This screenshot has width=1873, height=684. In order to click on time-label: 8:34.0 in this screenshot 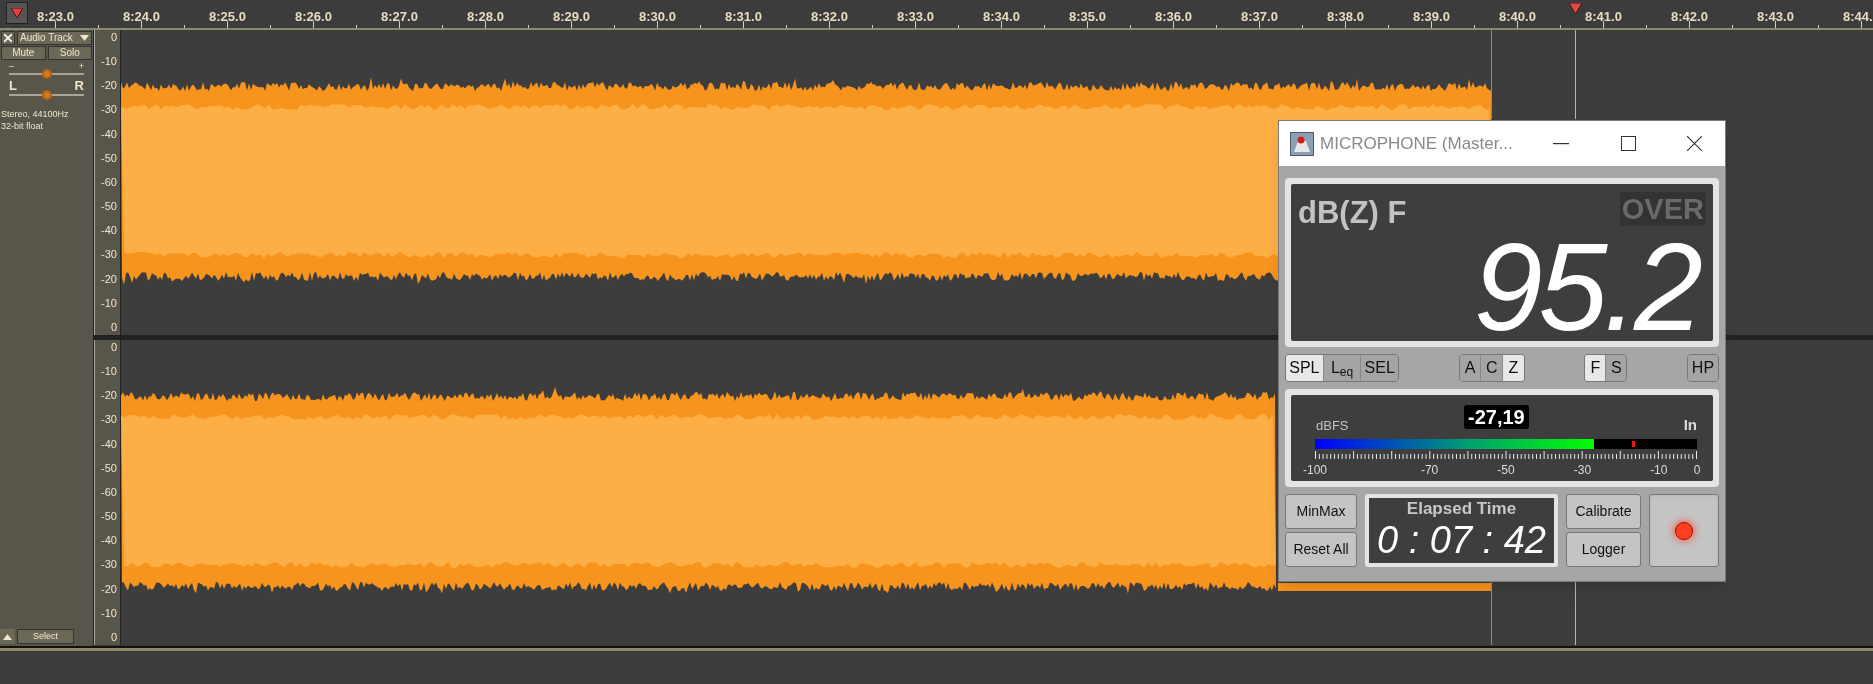, I will do `click(1001, 16)`.